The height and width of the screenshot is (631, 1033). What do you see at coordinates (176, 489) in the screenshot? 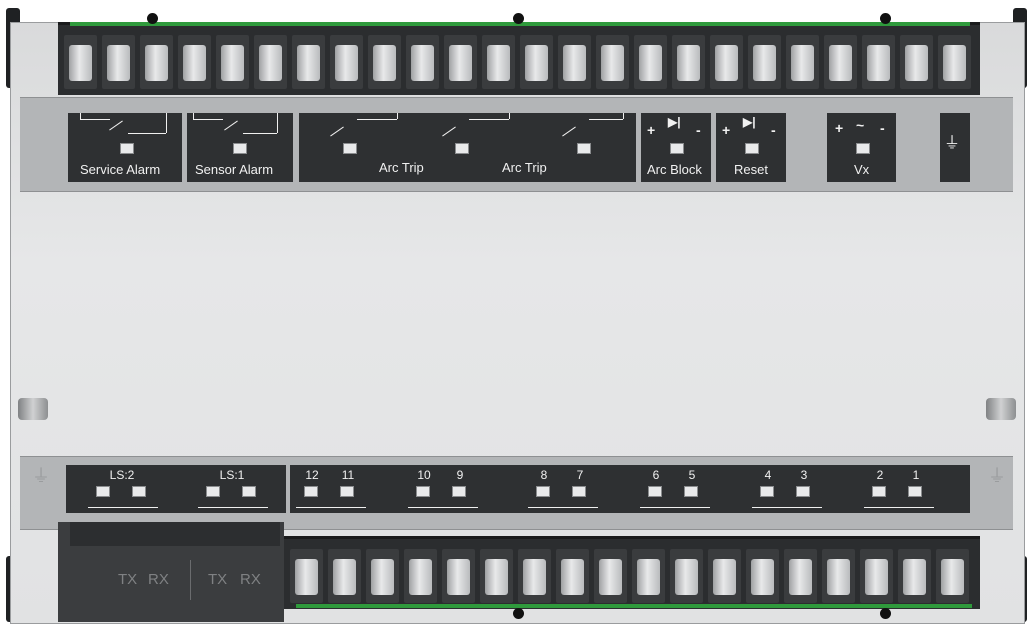
I see `loop-sensor-group: LS:2 LS:1` at bounding box center [176, 489].